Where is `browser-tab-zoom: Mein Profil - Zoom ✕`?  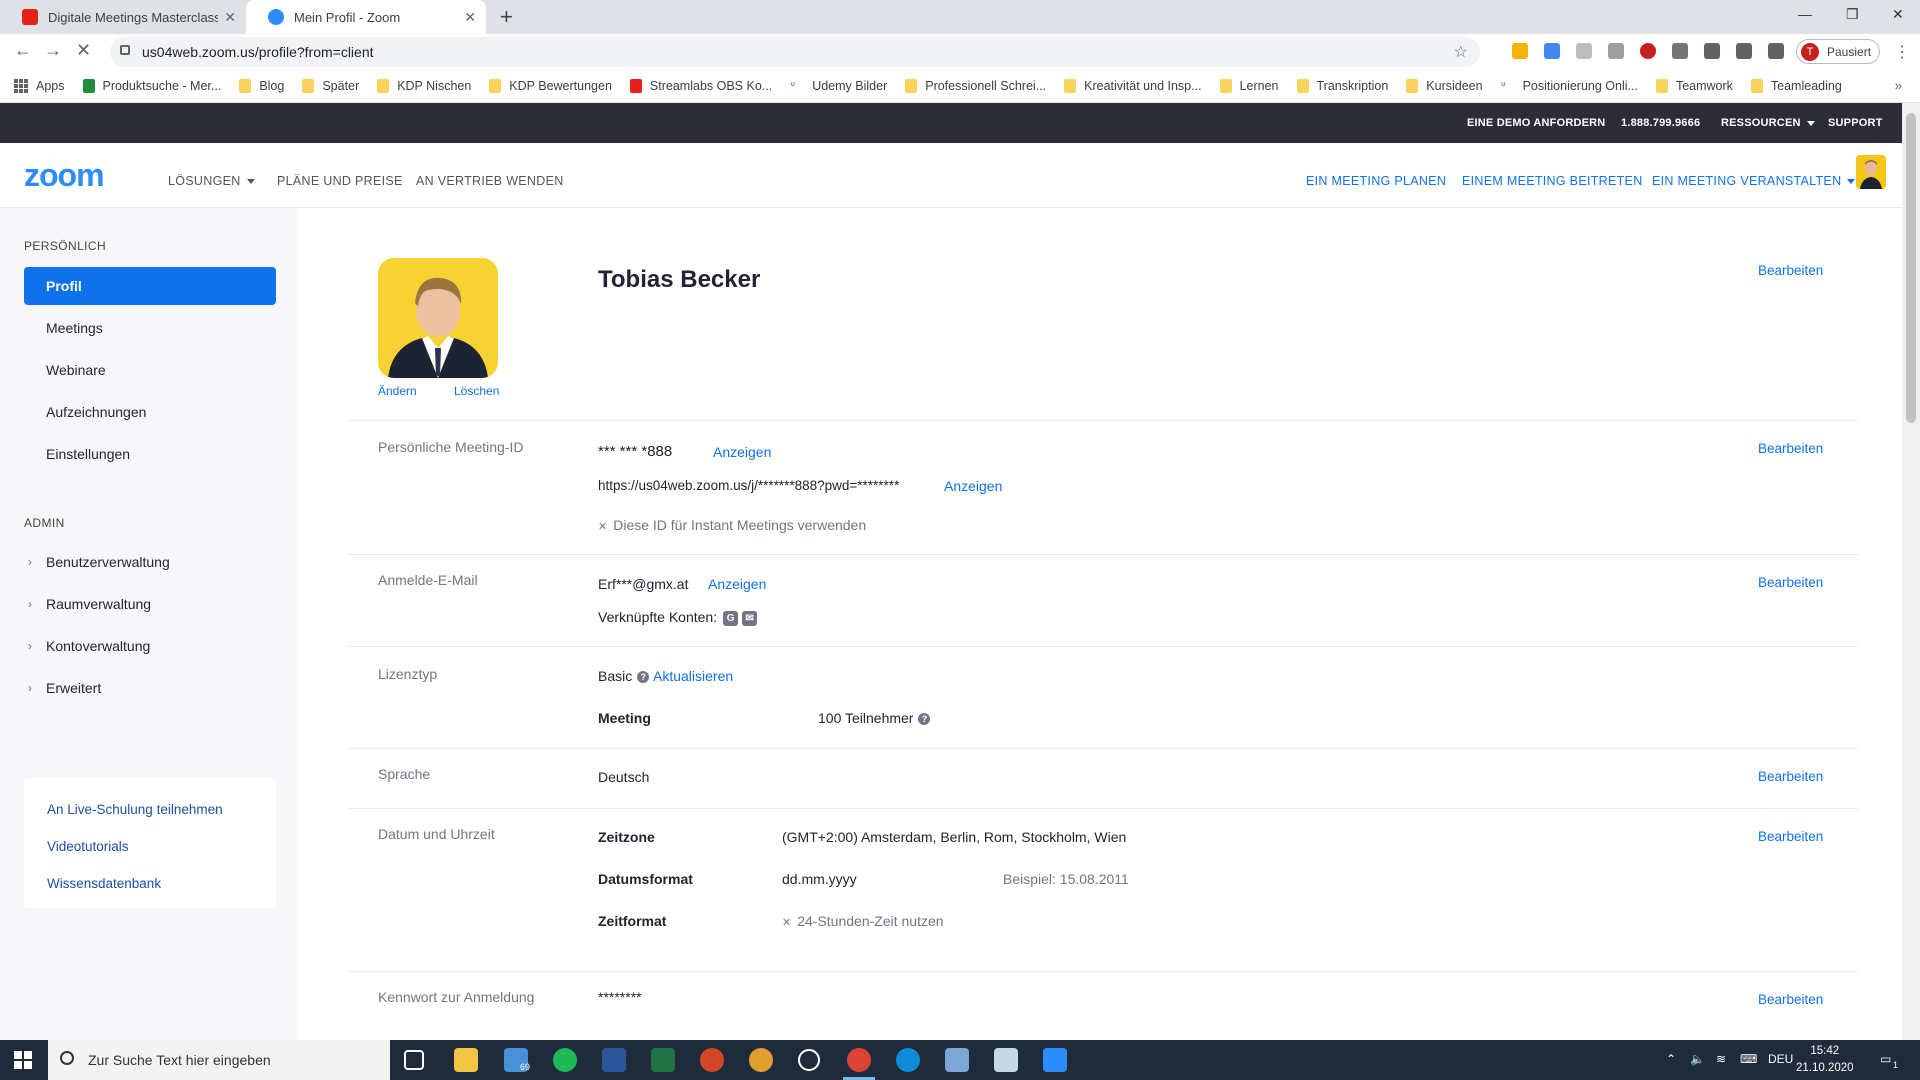 browser-tab-zoom: Mein Profil - Zoom ✕ is located at coordinates (366, 17).